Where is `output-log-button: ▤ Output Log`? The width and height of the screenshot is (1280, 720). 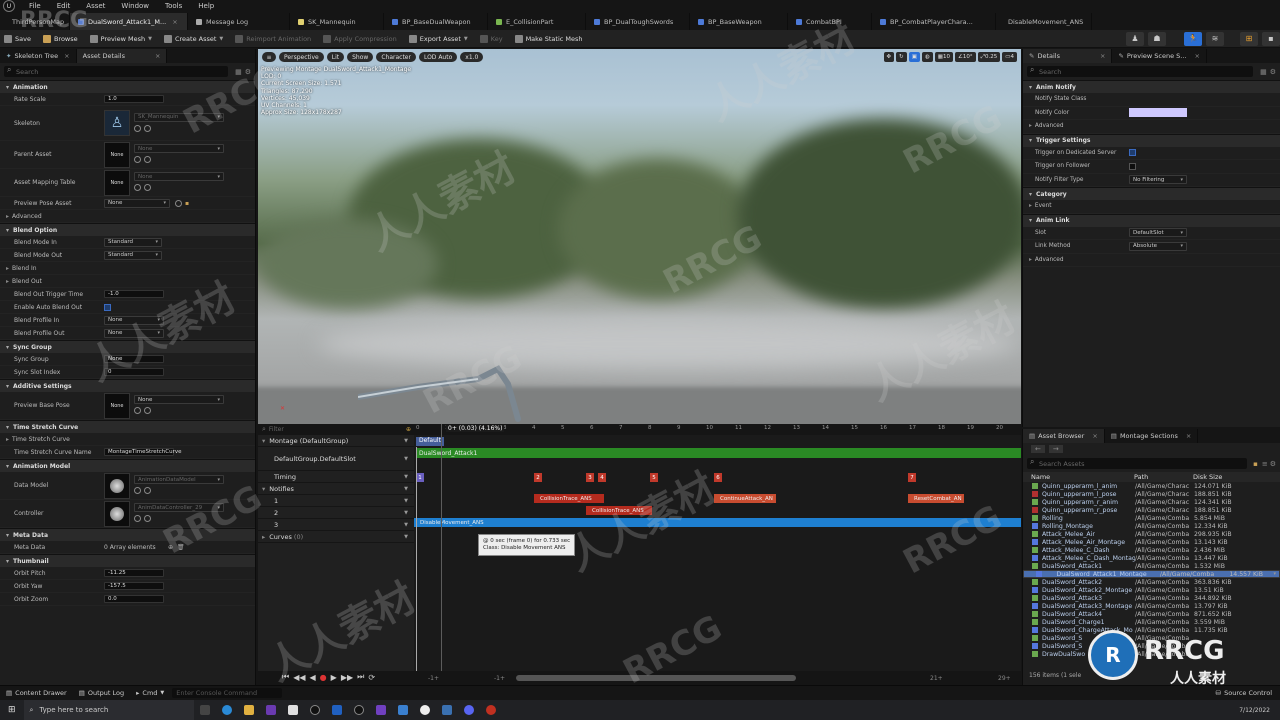
output-log-button: ▤ Output Log is located at coordinates (101, 693).